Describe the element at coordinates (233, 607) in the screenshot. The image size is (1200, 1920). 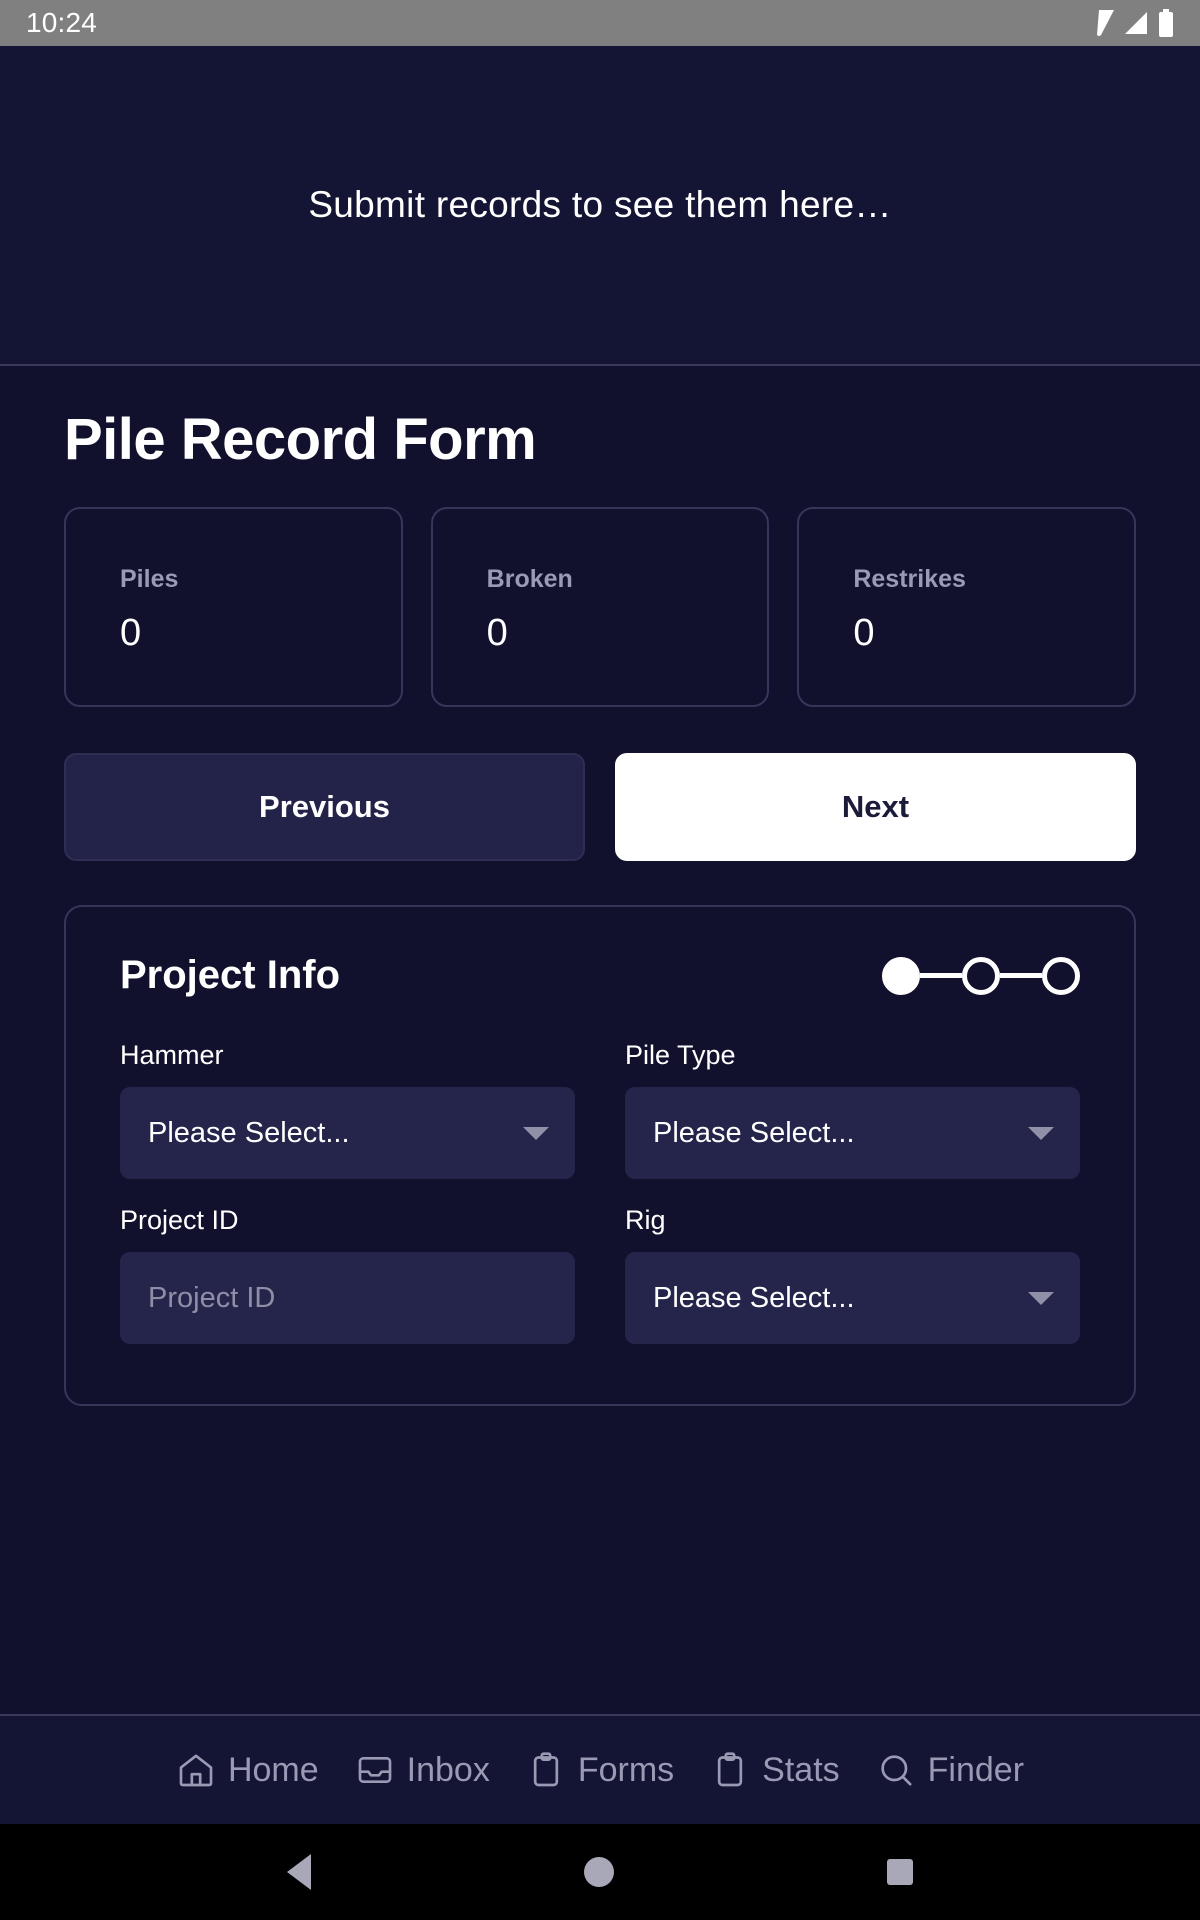
I see `stat-card-piles: Piles 0` at that location.